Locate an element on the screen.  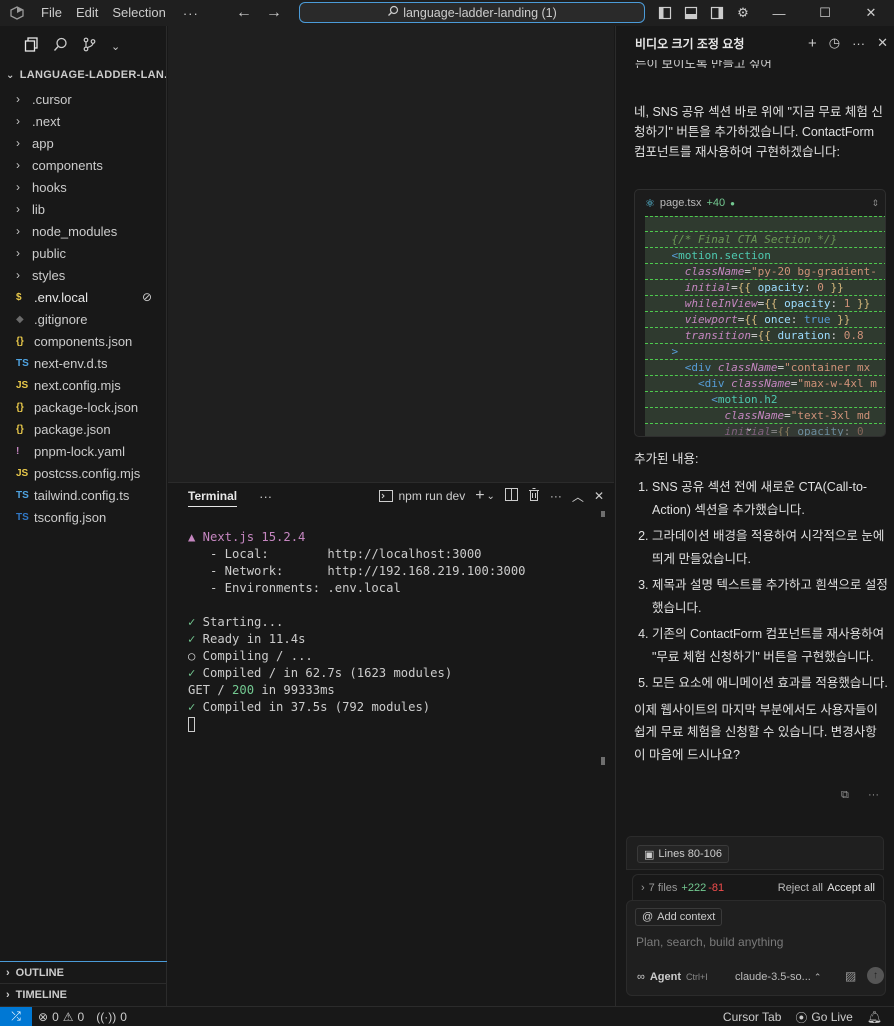
menu-edit: Edit is located at coordinates (87, 13).